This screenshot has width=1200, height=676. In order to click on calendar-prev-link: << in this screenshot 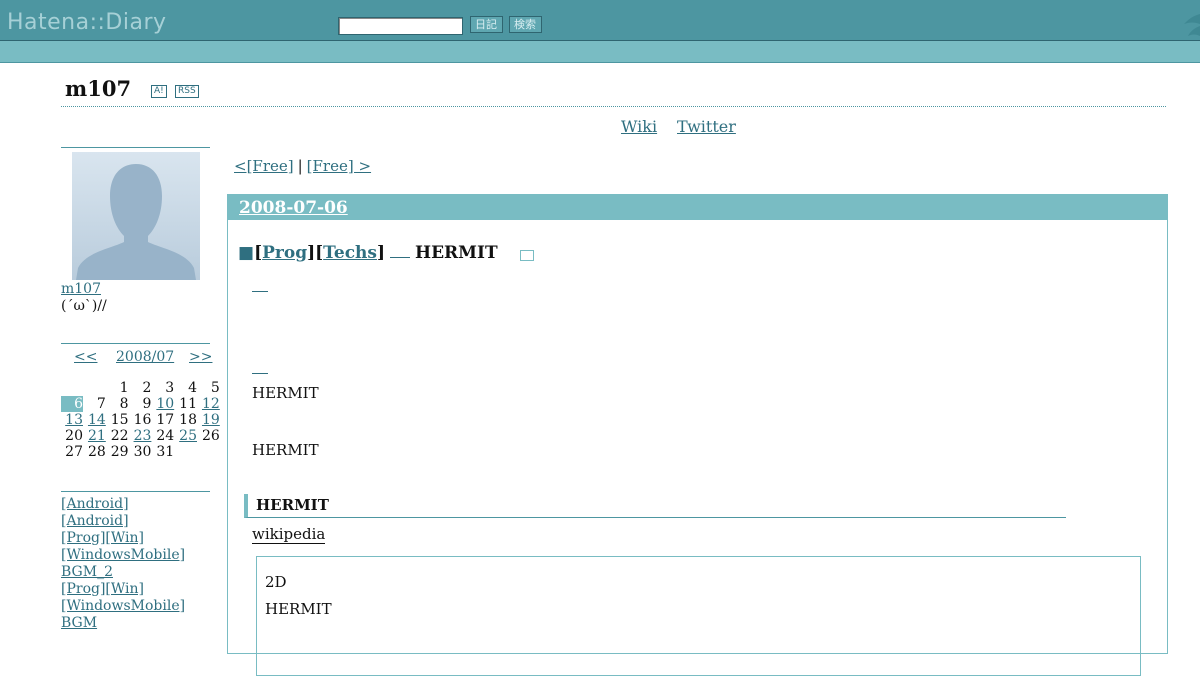, I will do `click(85, 357)`.